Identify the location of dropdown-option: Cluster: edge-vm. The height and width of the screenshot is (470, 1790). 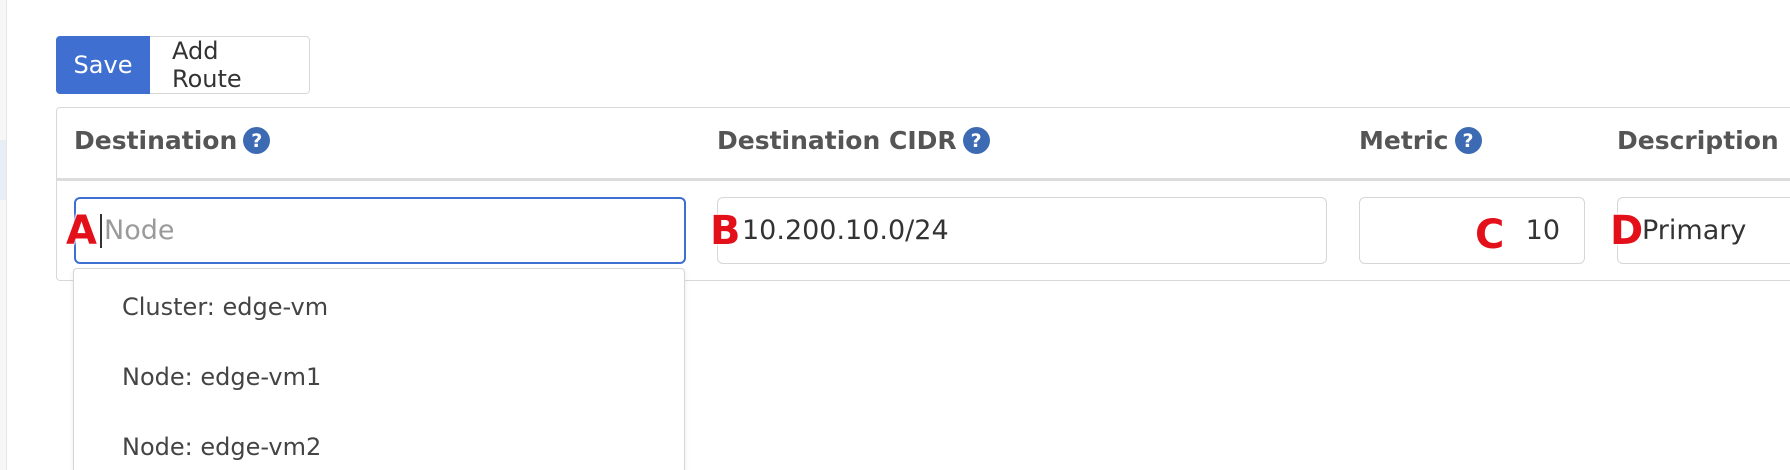
(225, 307).